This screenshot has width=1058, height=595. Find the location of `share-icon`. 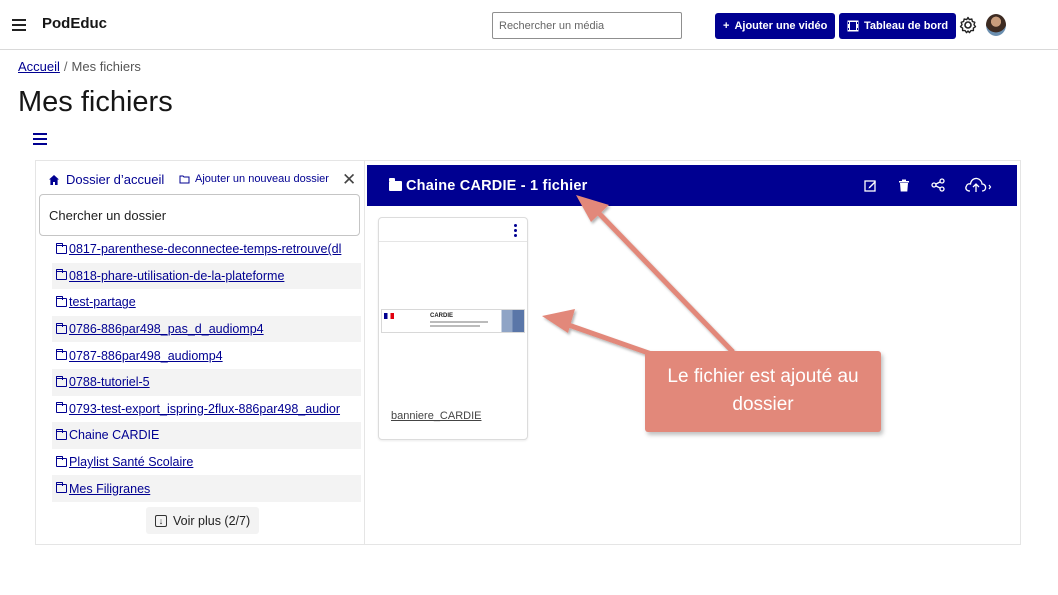

share-icon is located at coordinates (938, 185).